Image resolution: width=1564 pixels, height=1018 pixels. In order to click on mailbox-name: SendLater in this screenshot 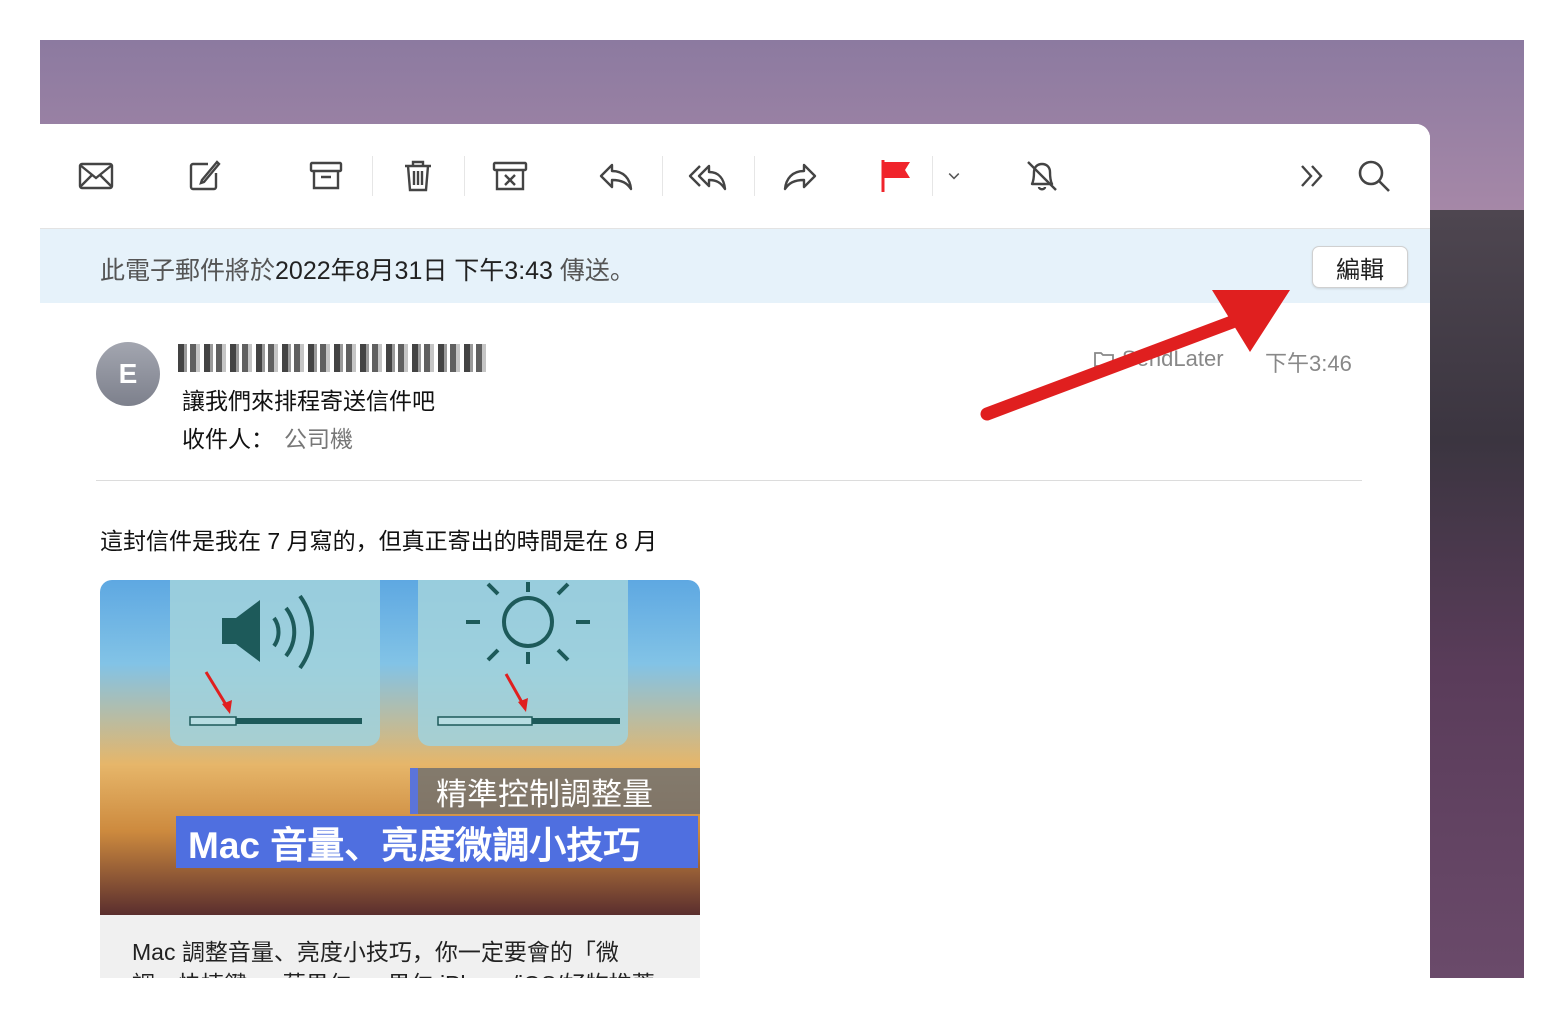, I will do `click(1173, 358)`.